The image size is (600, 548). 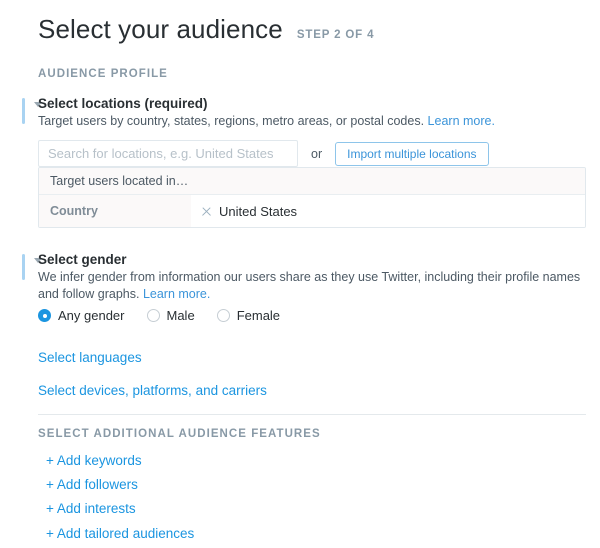 I want to click on step-indicator: STEP 2 OF 4, so click(x=335, y=35).